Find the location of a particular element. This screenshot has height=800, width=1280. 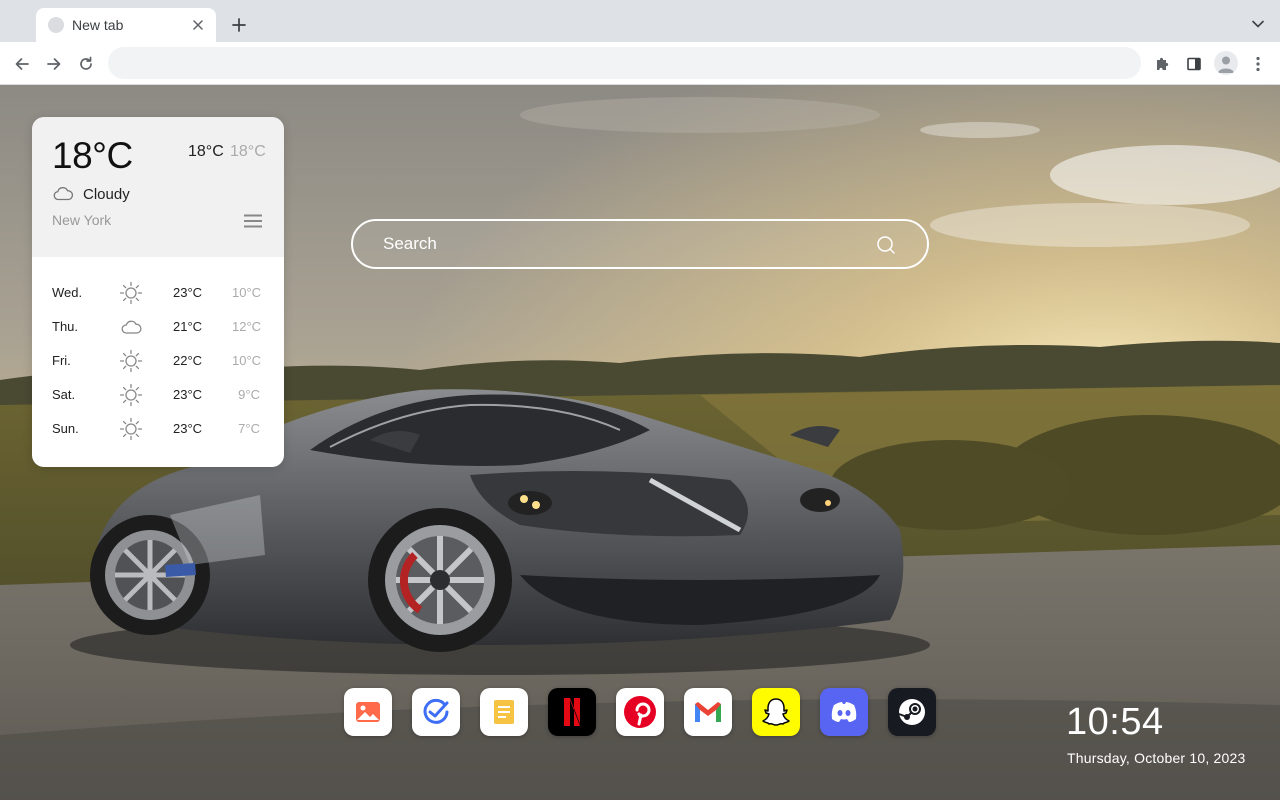

forecast-high: 21°C is located at coordinates (188, 326).